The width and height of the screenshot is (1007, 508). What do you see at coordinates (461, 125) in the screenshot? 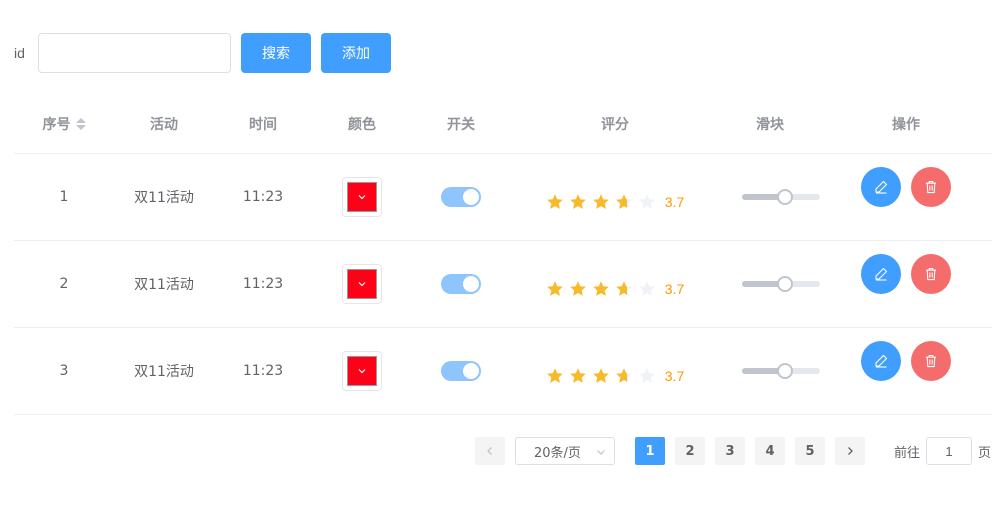
I see `header-switch: 开关` at bounding box center [461, 125].